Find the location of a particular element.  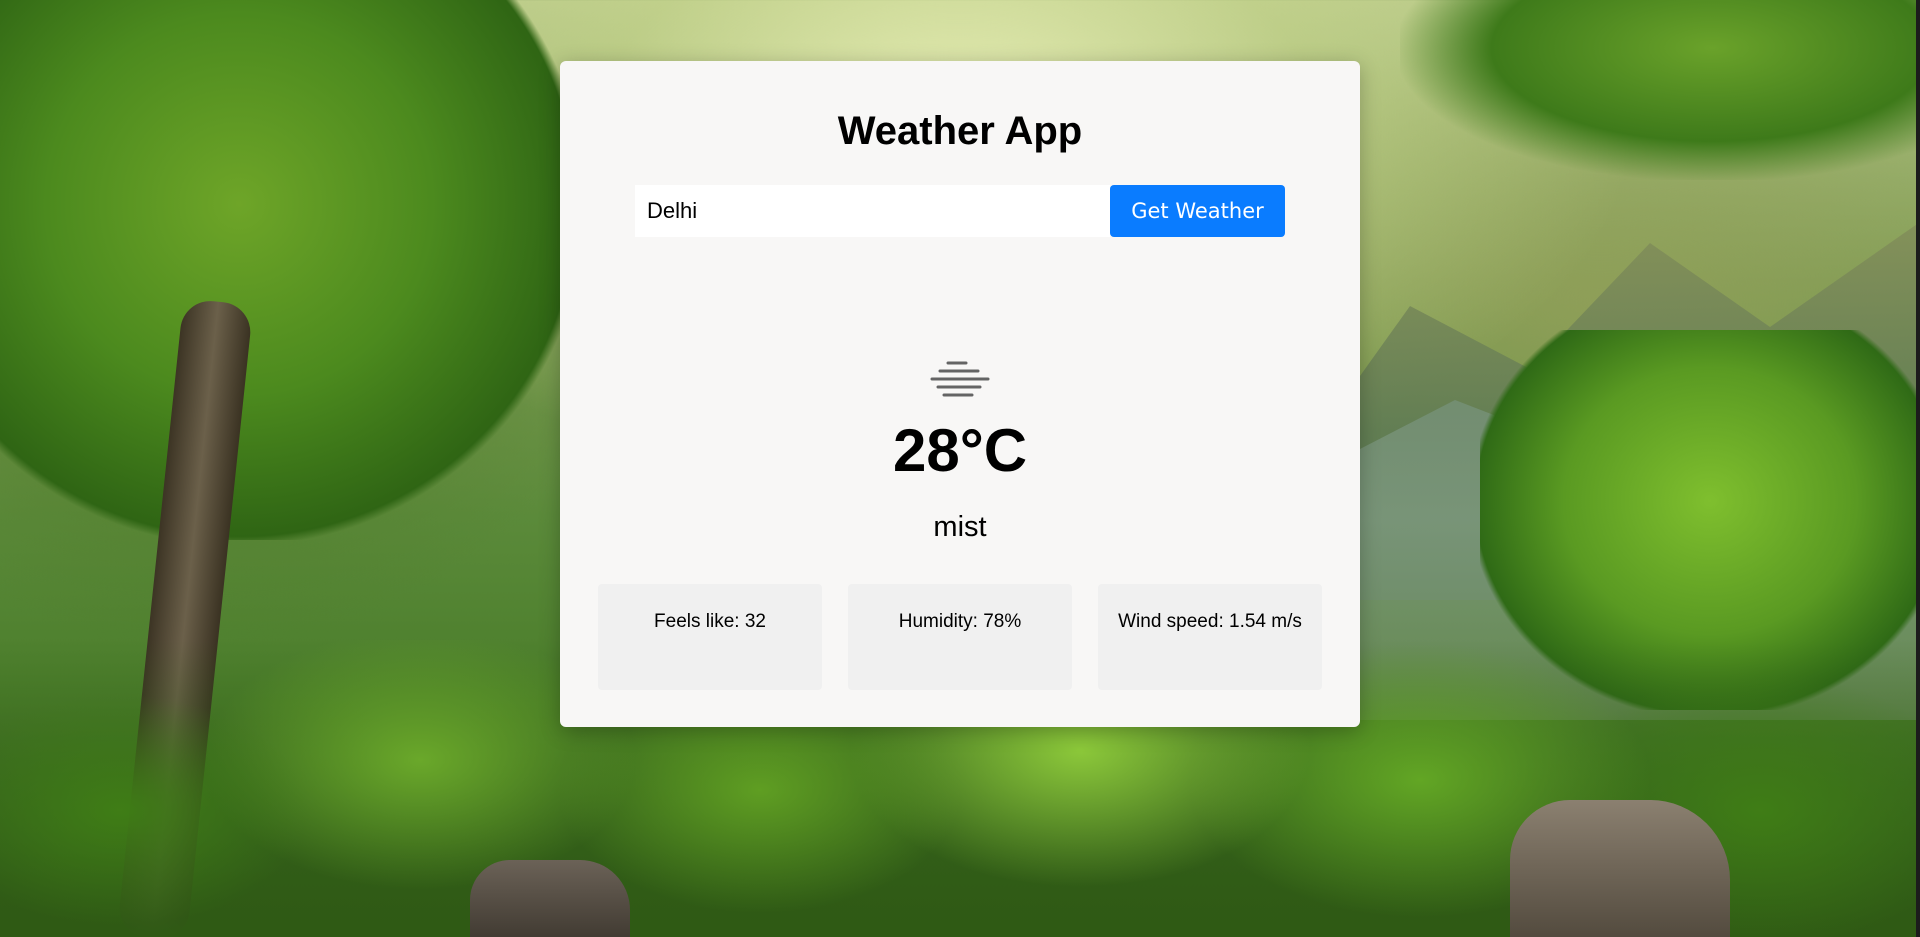

window-edge is located at coordinates (1918, 468).